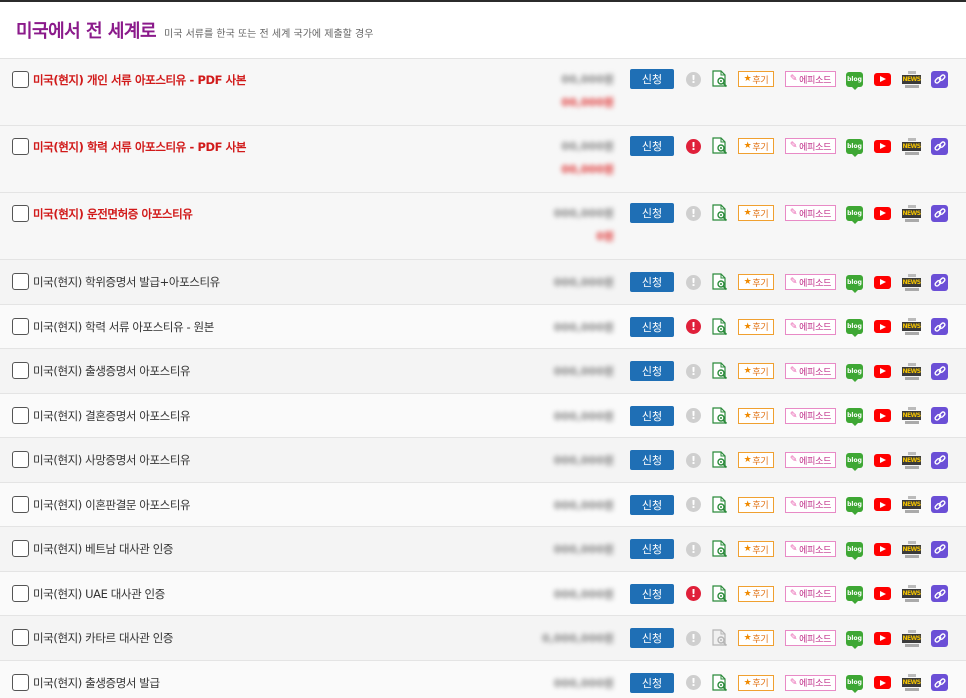 Image resolution: width=966 pixels, height=698 pixels. Describe the element at coordinates (126, 282) in the screenshot. I see `product-name: 미국(현지) 학위증명서 발급+아포스티유` at that location.